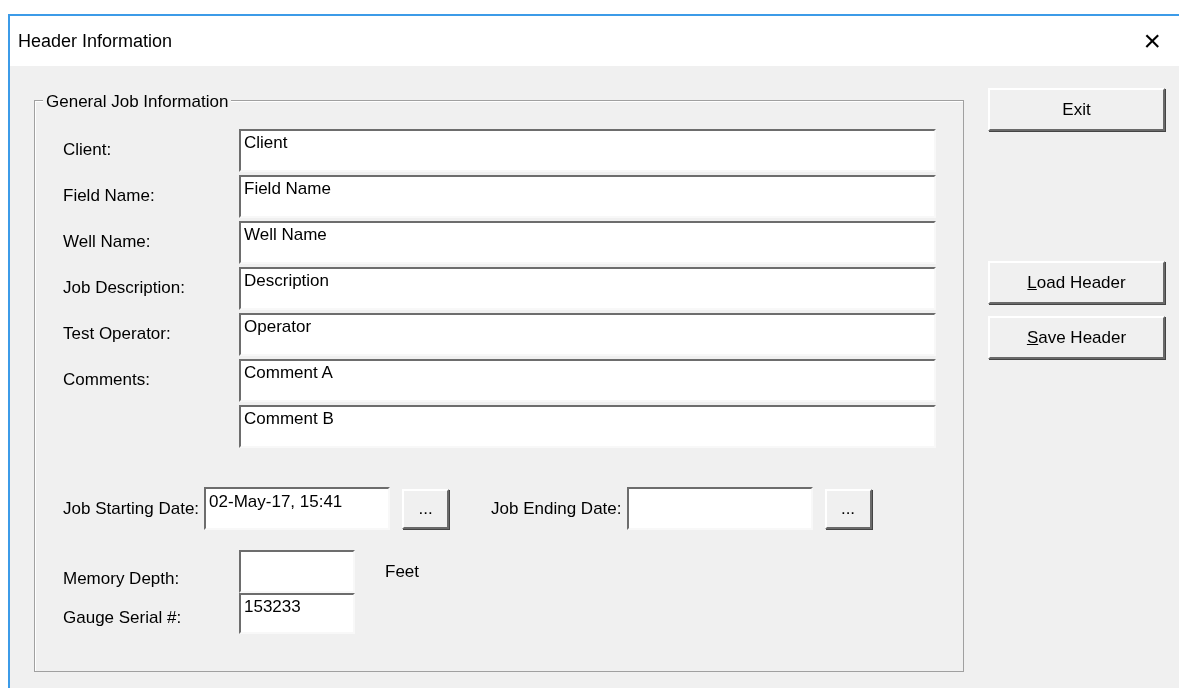 Image resolution: width=1179 pixels, height=688 pixels. I want to click on field-label: Comments:, so click(107, 380).